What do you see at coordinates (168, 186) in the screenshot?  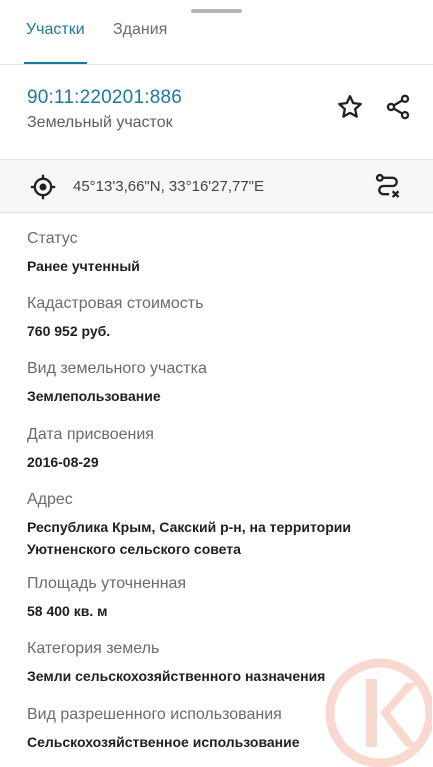 I see `coordinates-text: 45°13'3,66"N, 33°16'27,77"E` at bounding box center [168, 186].